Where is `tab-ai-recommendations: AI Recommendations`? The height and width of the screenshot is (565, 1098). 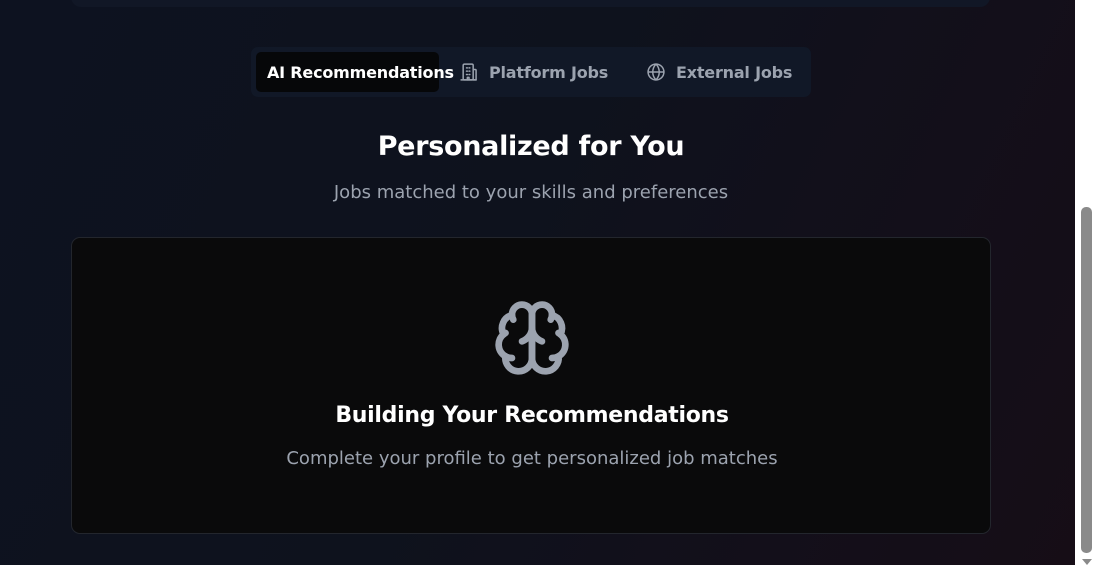
tab-ai-recommendations: AI Recommendations is located at coordinates (355, 72).